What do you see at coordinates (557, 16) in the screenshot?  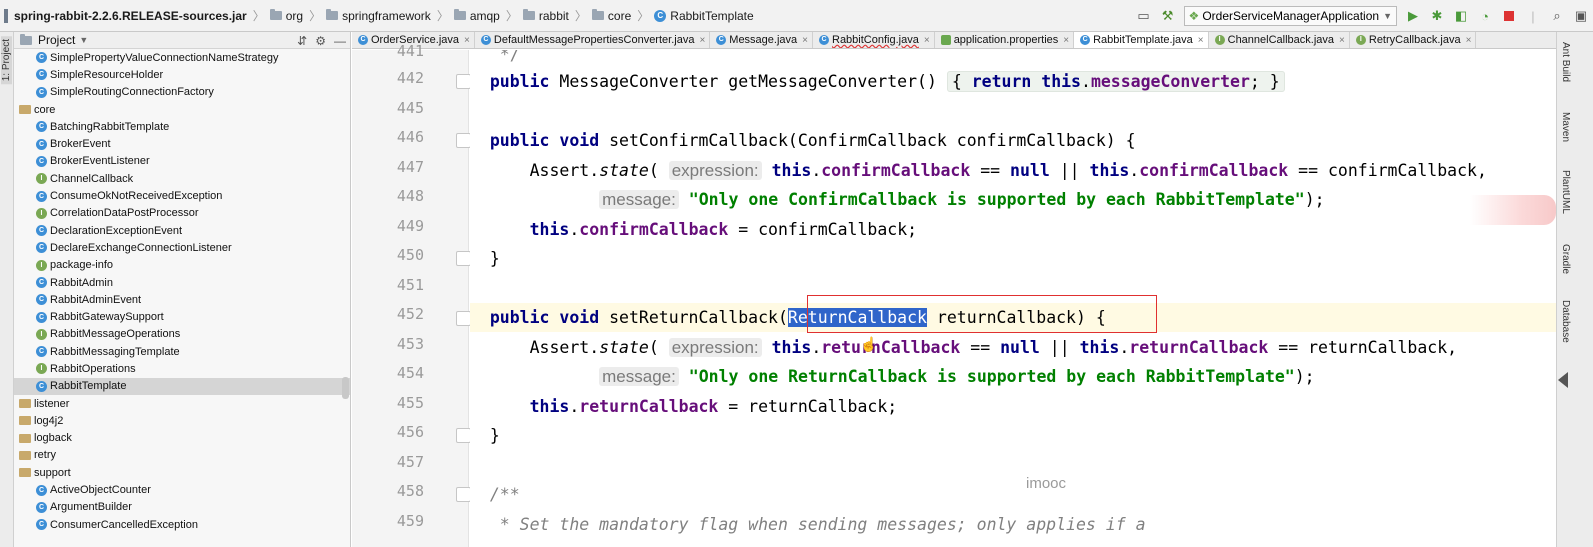 I see `breadcrumb-item-rabbit: rabbit 〉` at bounding box center [557, 16].